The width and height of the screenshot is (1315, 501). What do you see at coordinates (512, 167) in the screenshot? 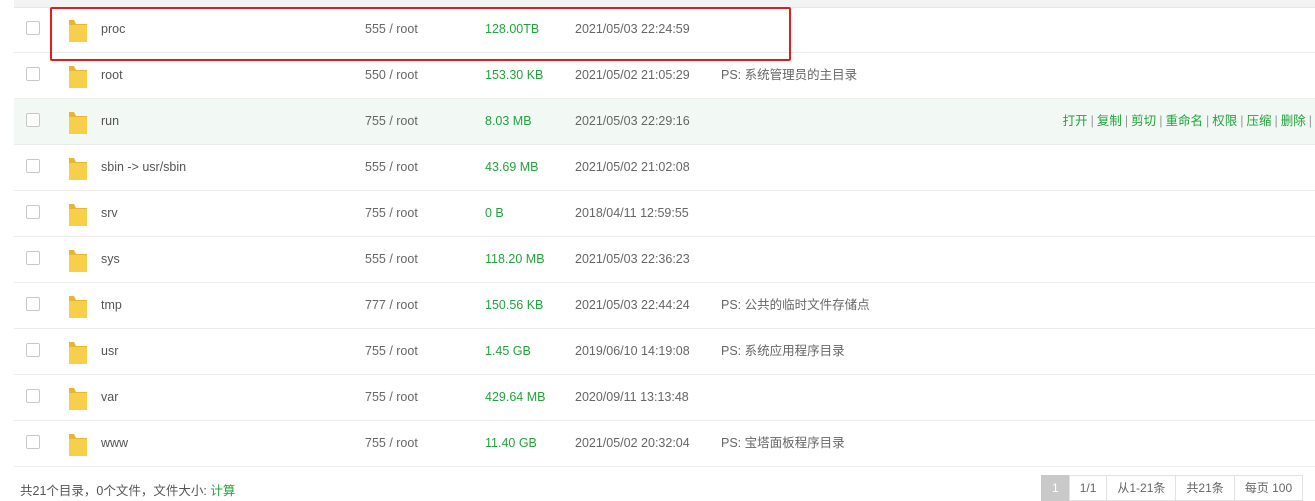
I see `file-size: 43.69 MB` at bounding box center [512, 167].